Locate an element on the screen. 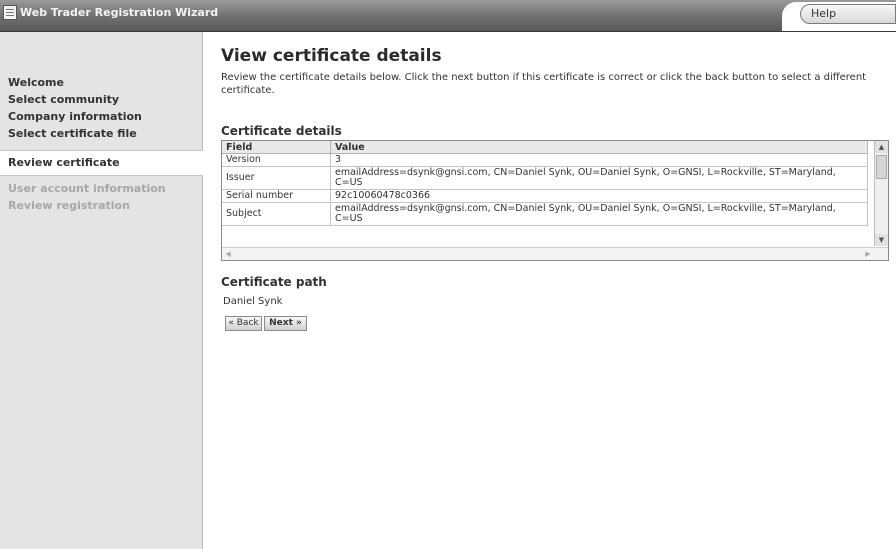 The image size is (896, 549). page-title: View certificate details is located at coordinates (331, 56).